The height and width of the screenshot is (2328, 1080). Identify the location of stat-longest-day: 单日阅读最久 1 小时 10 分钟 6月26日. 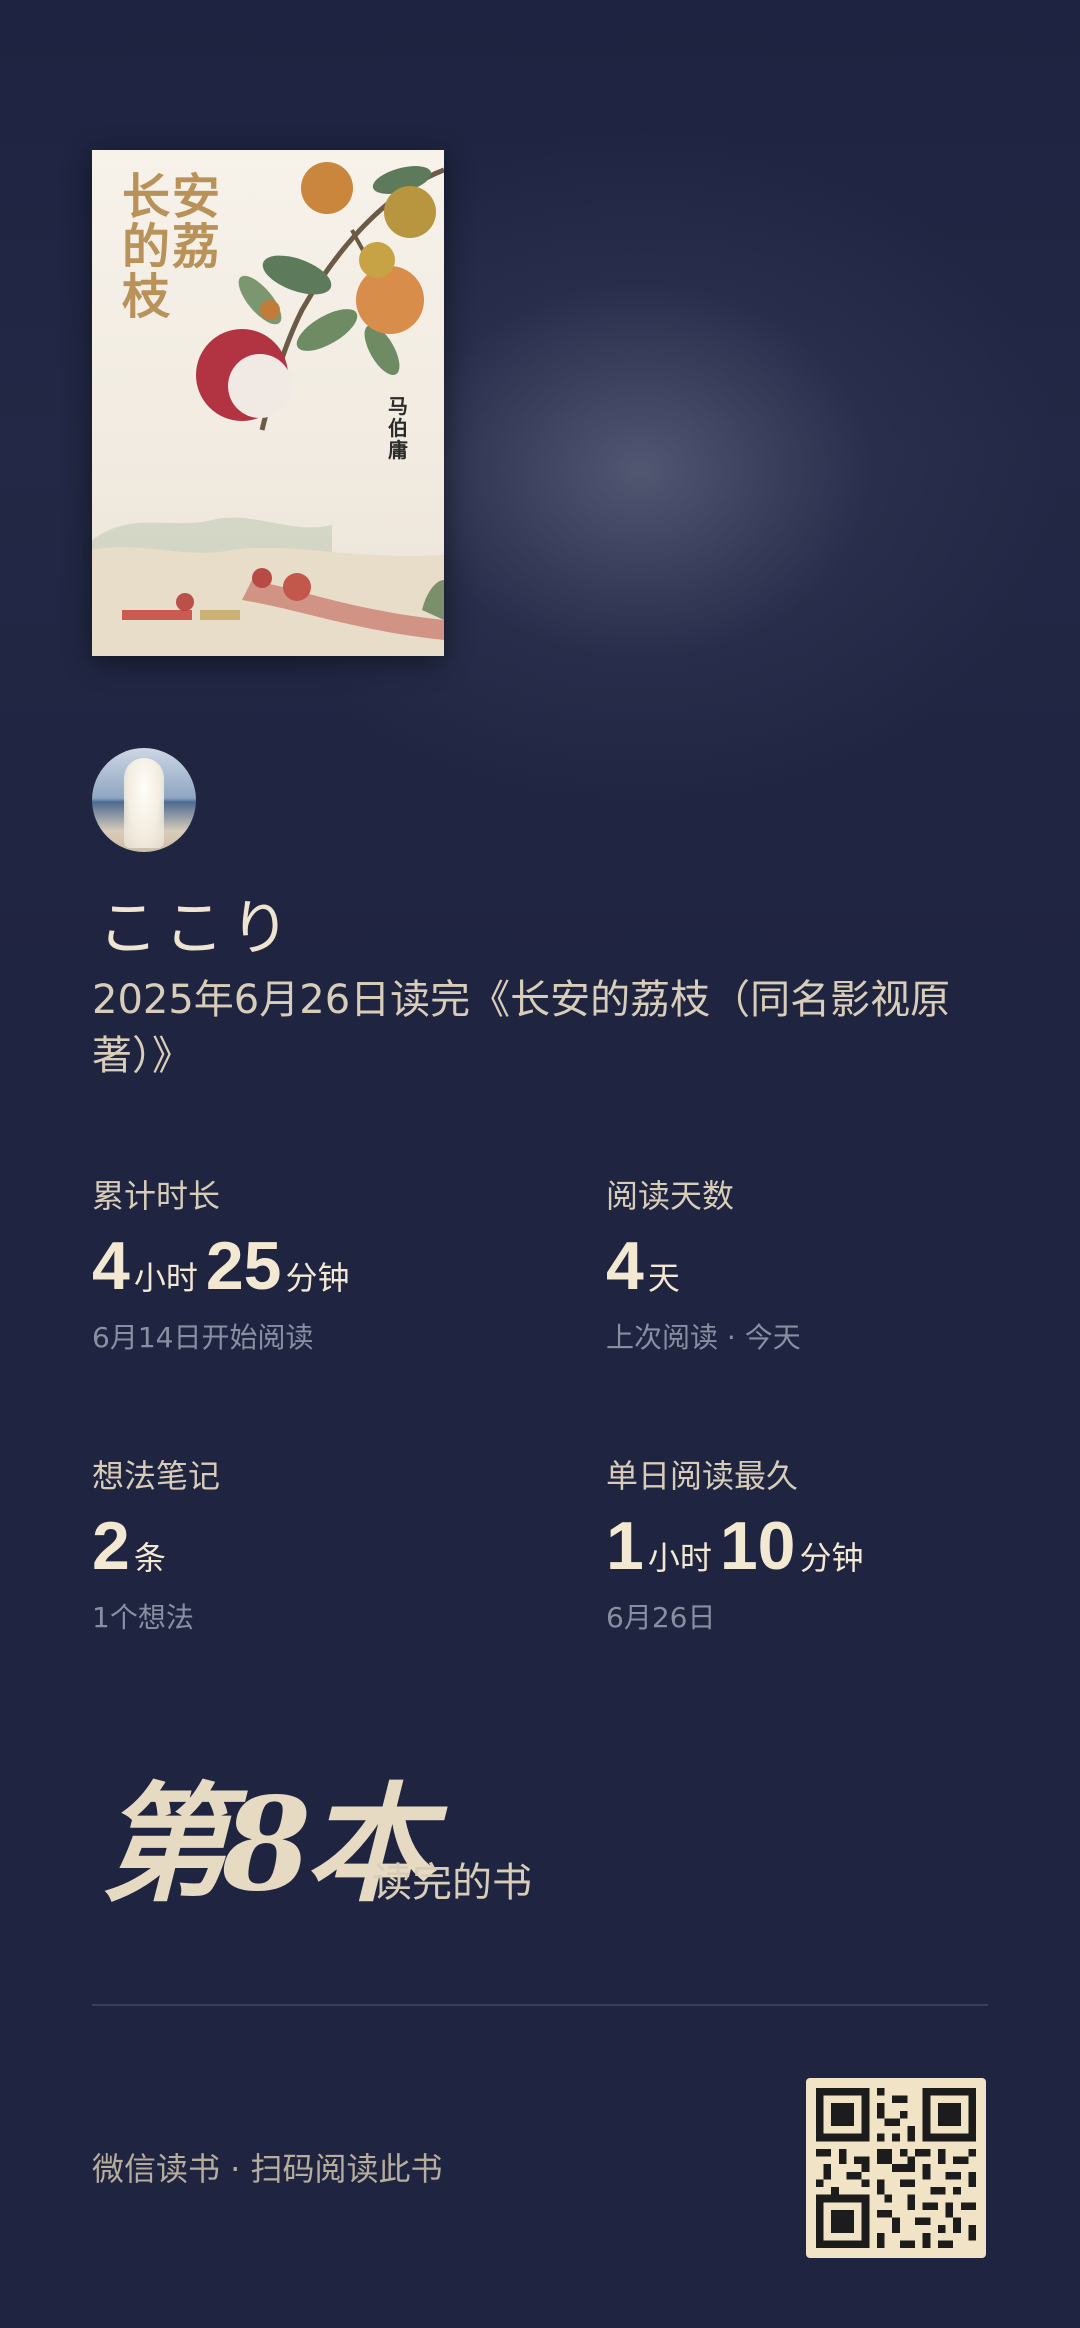
(826, 1545).